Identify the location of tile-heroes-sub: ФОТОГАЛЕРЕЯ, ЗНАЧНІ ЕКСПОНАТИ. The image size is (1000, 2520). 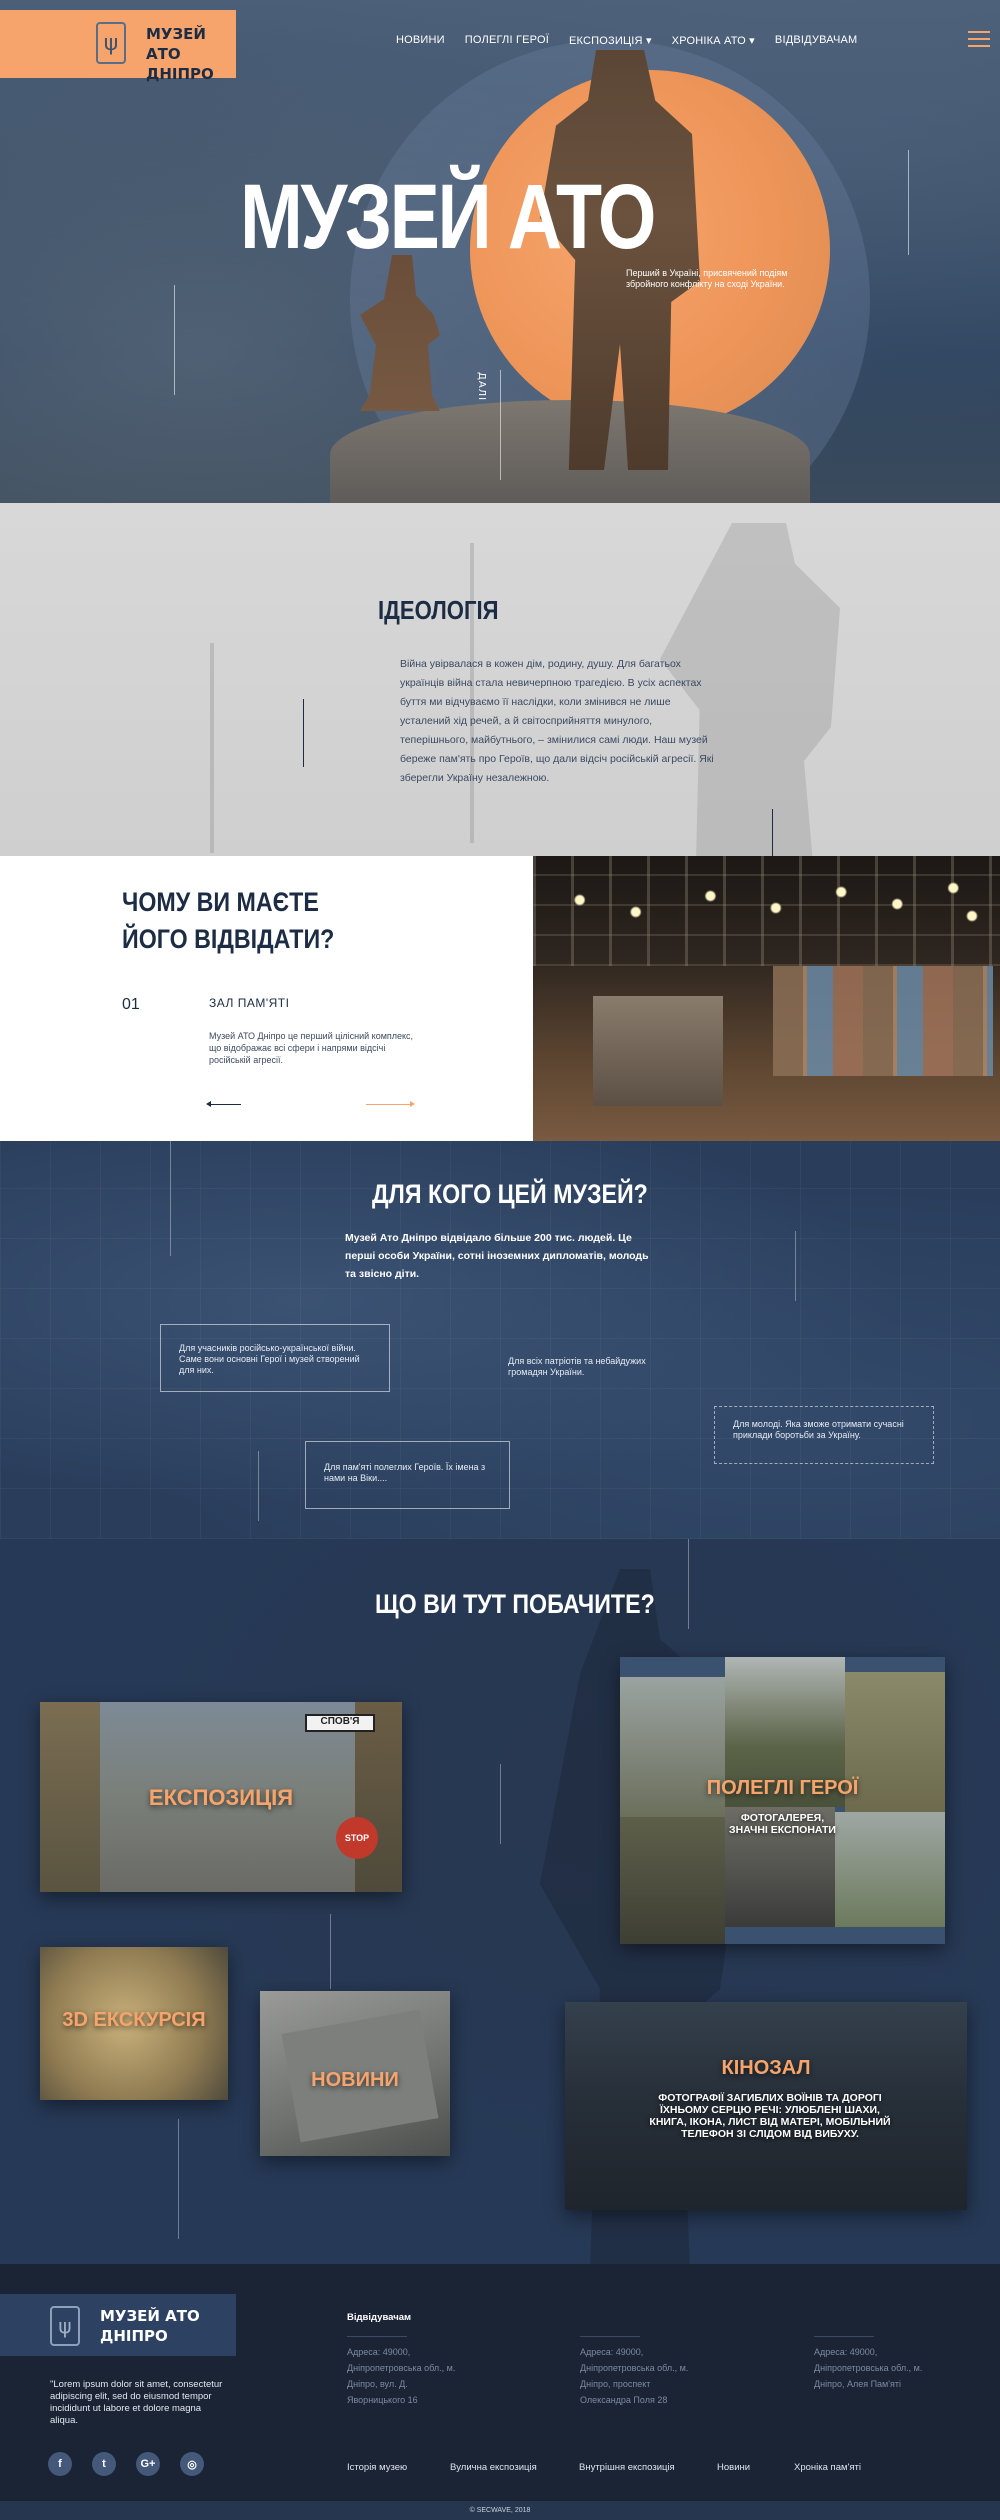
(782, 1824).